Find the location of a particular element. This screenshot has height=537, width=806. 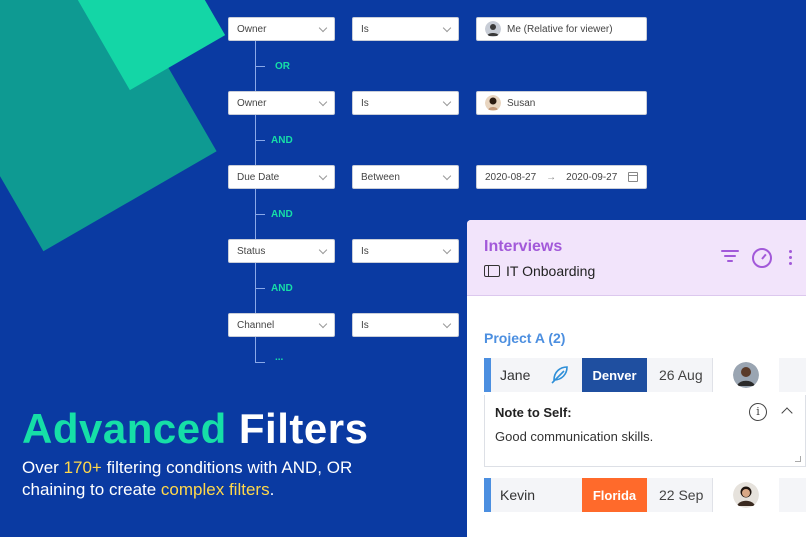

resize-handle-icon is located at coordinates (798, 459).